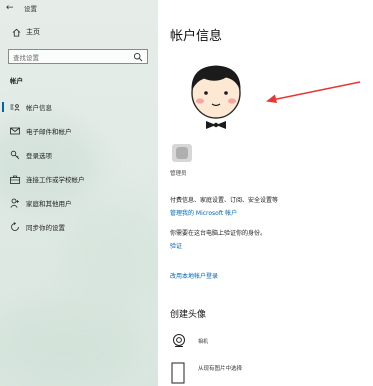 The image size is (373, 386). I want to click on sidebar-item-label: 电子邮件和帐户, so click(49, 132).